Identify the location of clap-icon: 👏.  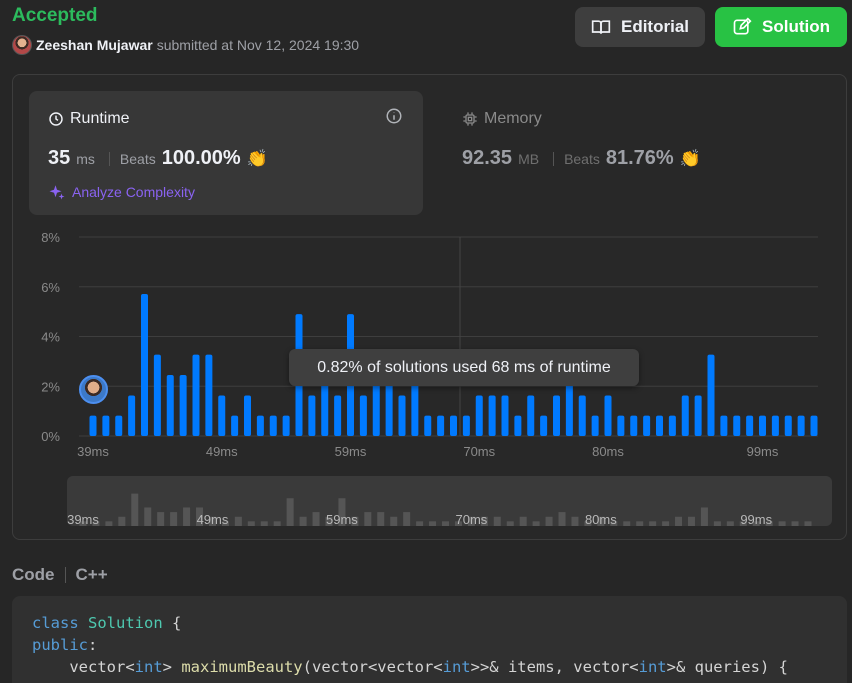
(257, 158).